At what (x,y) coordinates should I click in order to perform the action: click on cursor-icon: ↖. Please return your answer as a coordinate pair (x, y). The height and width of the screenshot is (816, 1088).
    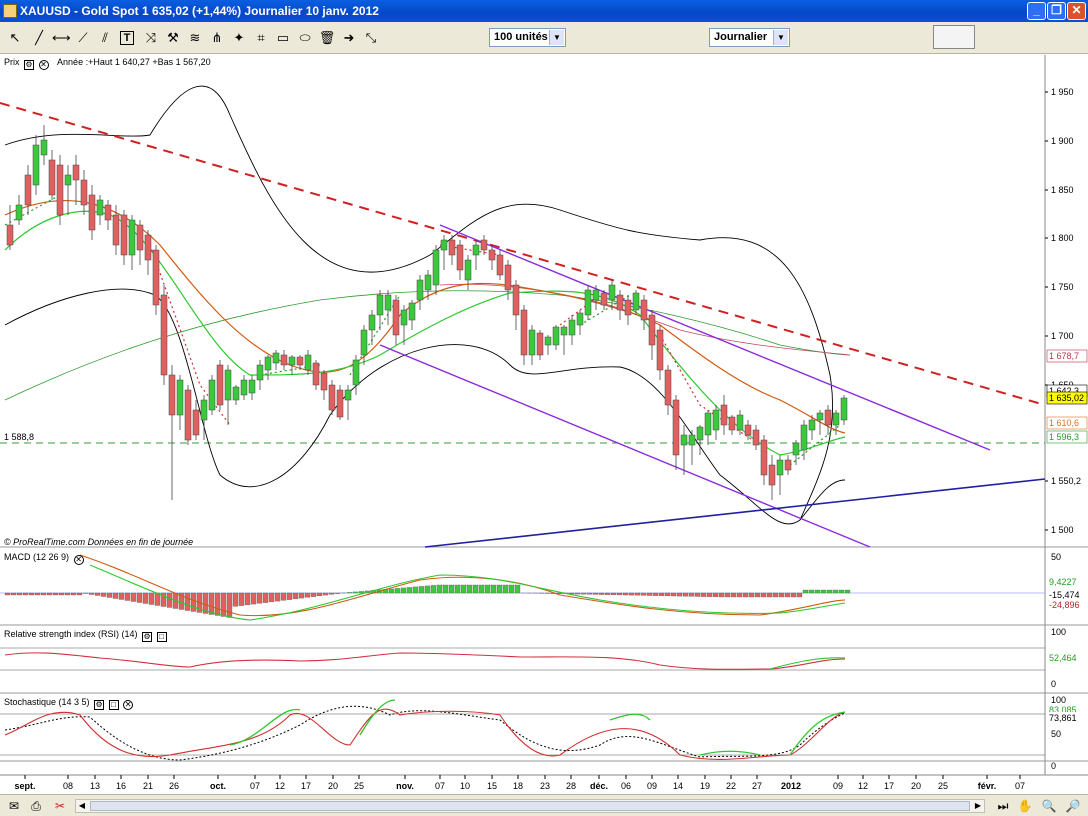
    Looking at the image, I should click on (15, 38).